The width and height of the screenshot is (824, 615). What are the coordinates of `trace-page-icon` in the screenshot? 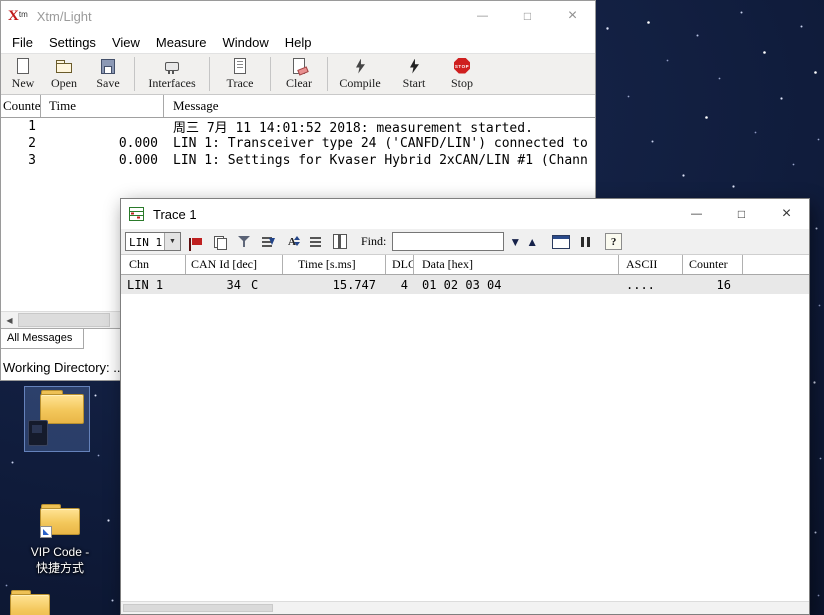 It's located at (240, 66).